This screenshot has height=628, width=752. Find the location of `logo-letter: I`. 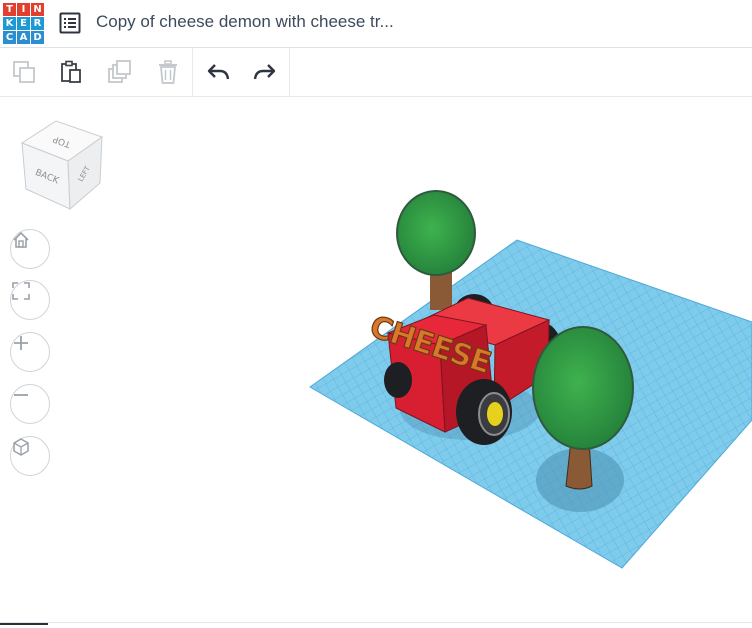

logo-letter: I is located at coordinates (23, 9).